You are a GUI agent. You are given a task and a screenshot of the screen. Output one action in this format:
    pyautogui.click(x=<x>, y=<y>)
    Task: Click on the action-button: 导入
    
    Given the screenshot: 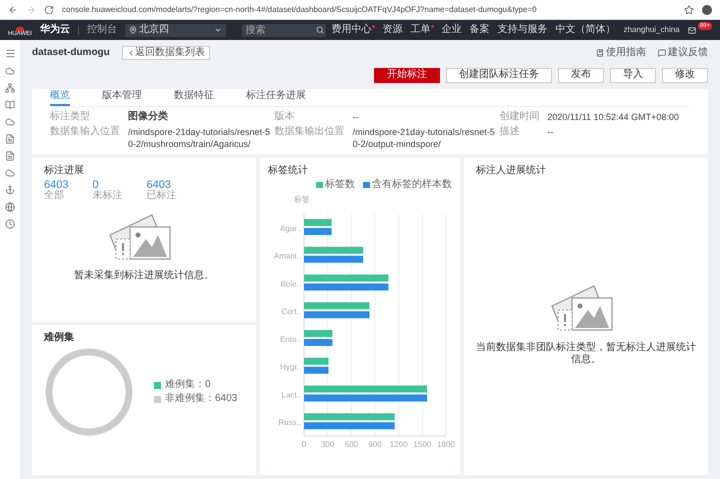 What is the action you would take?
    pyautogui.click(x=633, y=75)
    